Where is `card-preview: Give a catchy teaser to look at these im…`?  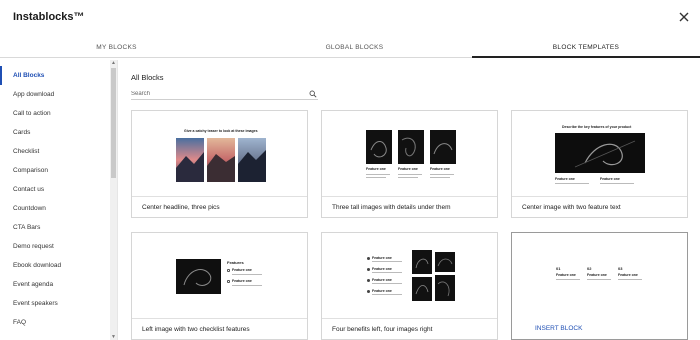
card-preview: Give a catchy teaser to look at these im… is located at coordinates (219, 153).